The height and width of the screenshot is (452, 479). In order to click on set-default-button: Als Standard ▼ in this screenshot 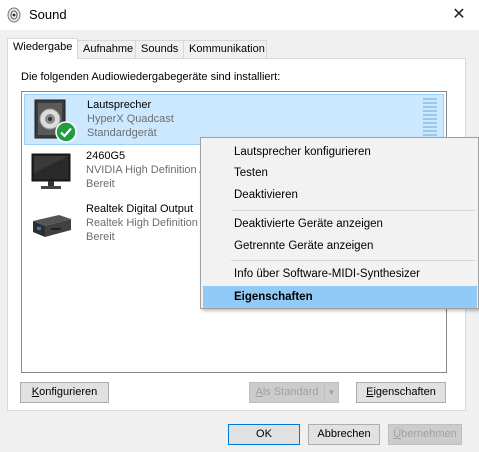, I will do `click(294, 392)`.